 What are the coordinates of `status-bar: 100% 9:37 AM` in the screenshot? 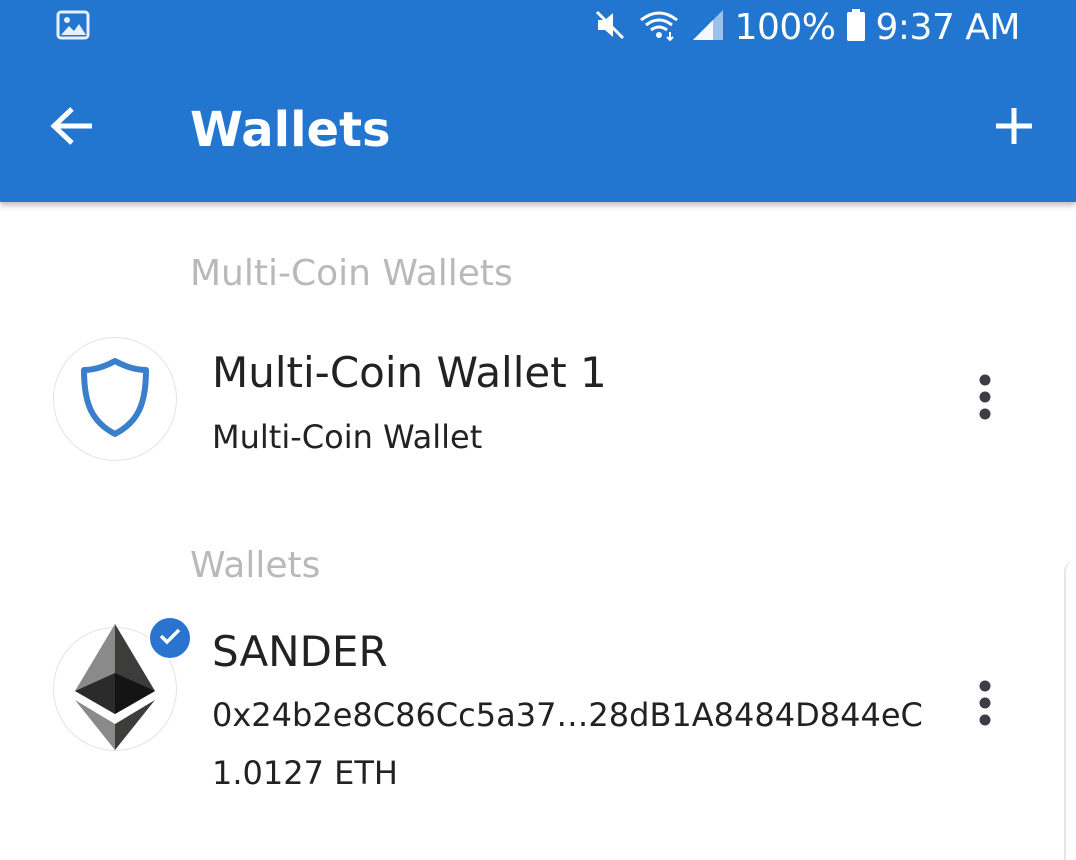 It's located at (538, 27).